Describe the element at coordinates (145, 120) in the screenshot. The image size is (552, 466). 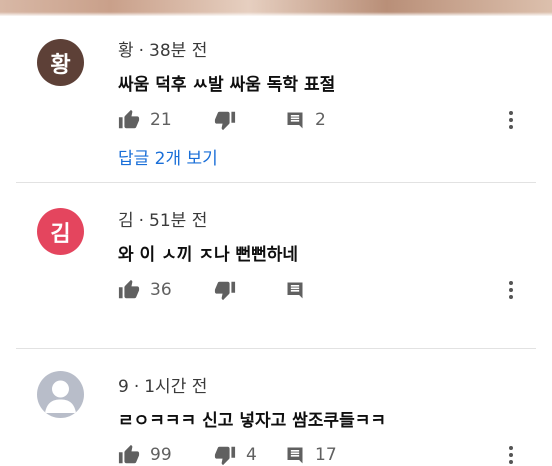
I see `like-button: 21` at that location.